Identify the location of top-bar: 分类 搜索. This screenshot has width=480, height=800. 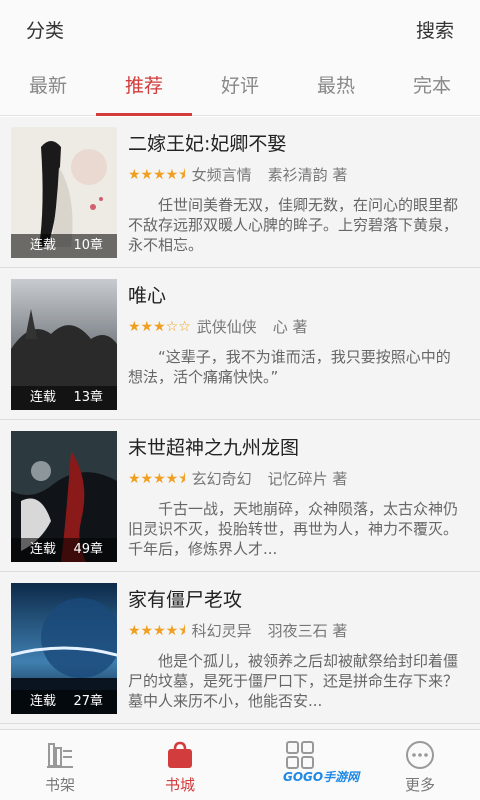
(240, 28).